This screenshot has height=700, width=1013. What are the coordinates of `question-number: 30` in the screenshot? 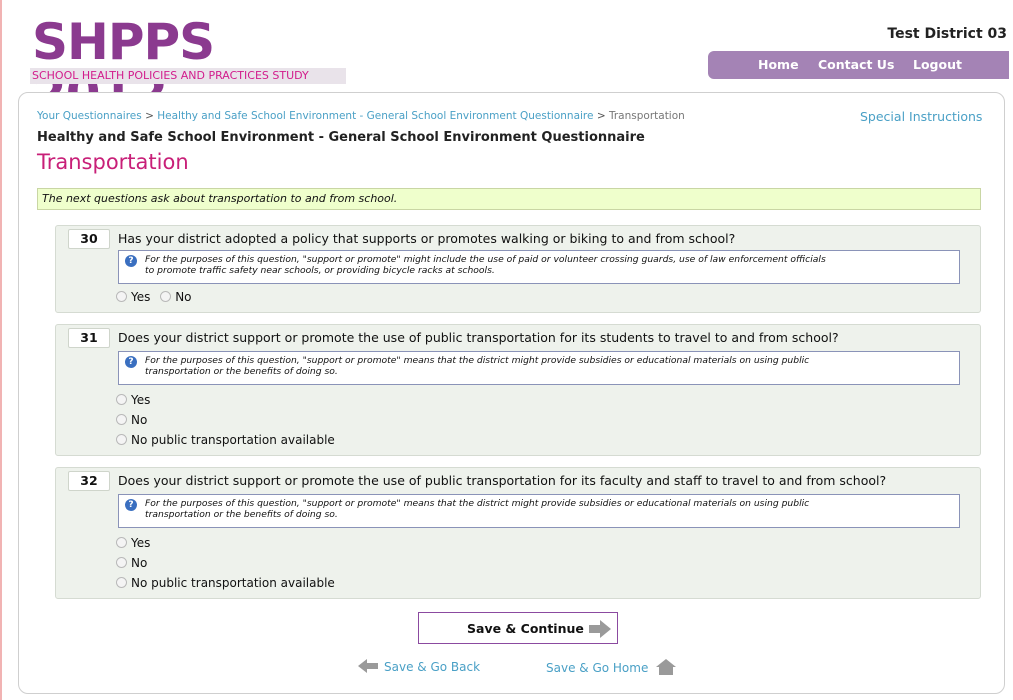 It's located at (89, 239).